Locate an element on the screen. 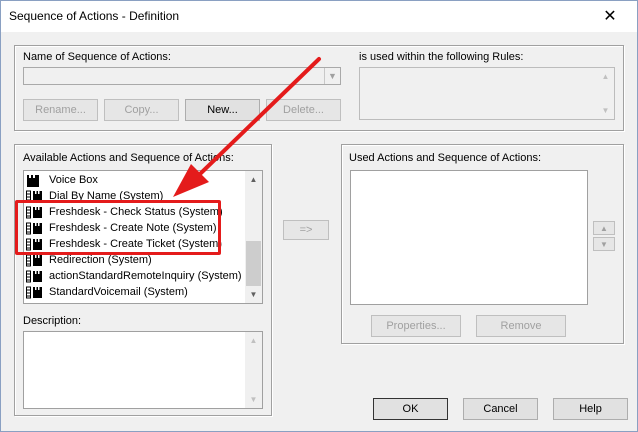 Image resolution: width=638 pixels, height=432 pixels. voice-box-icon is located at coordinates (35, 180).